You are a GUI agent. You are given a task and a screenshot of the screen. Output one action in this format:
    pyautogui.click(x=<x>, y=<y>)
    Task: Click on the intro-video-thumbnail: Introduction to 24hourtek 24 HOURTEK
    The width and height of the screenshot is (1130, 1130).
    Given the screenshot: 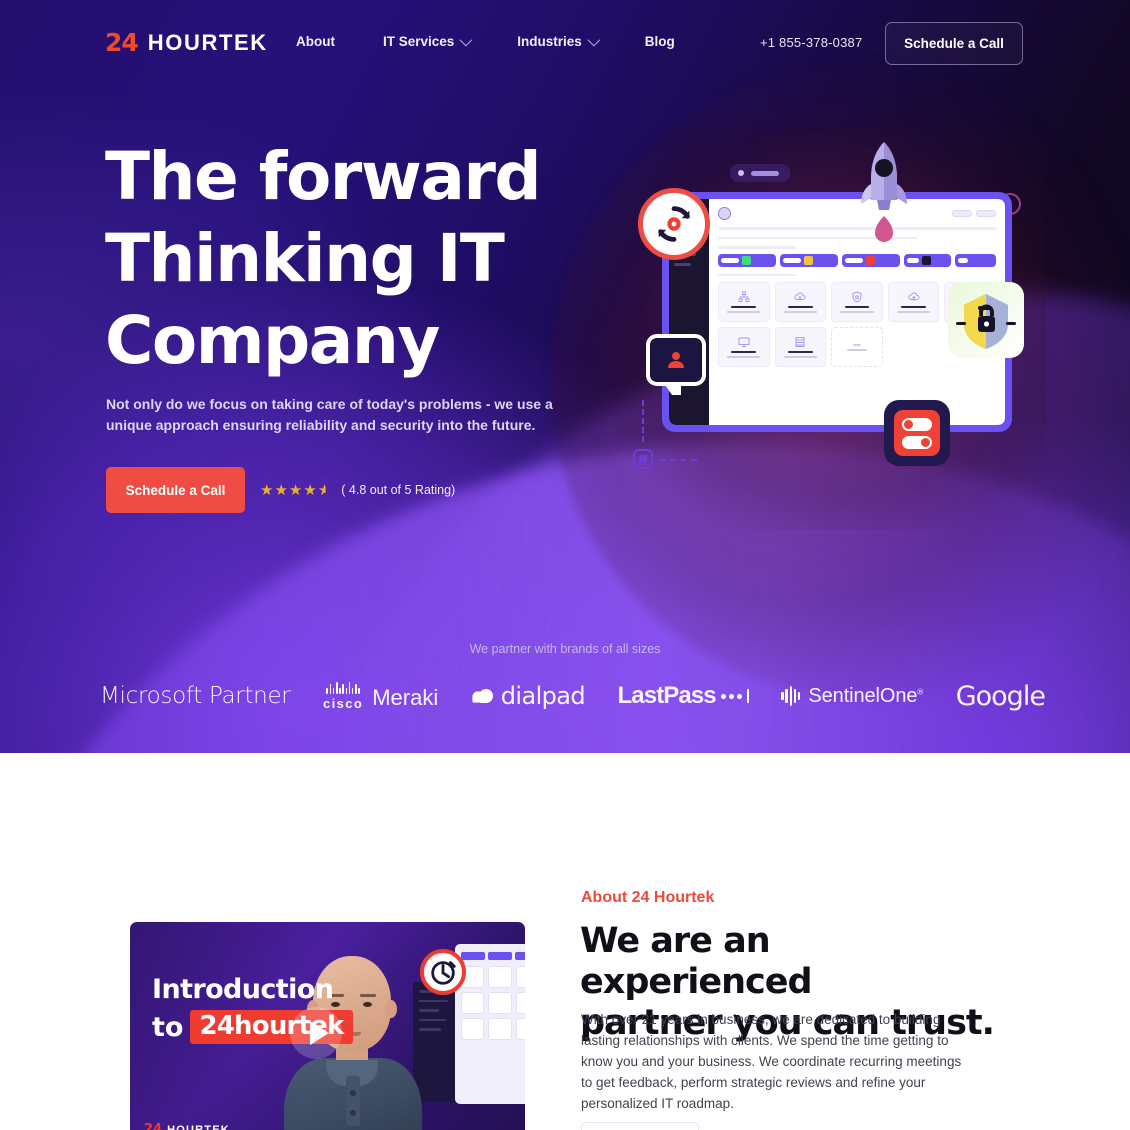 What is the action you would take?
    pyautogui.click(x=327, y=1026)
    